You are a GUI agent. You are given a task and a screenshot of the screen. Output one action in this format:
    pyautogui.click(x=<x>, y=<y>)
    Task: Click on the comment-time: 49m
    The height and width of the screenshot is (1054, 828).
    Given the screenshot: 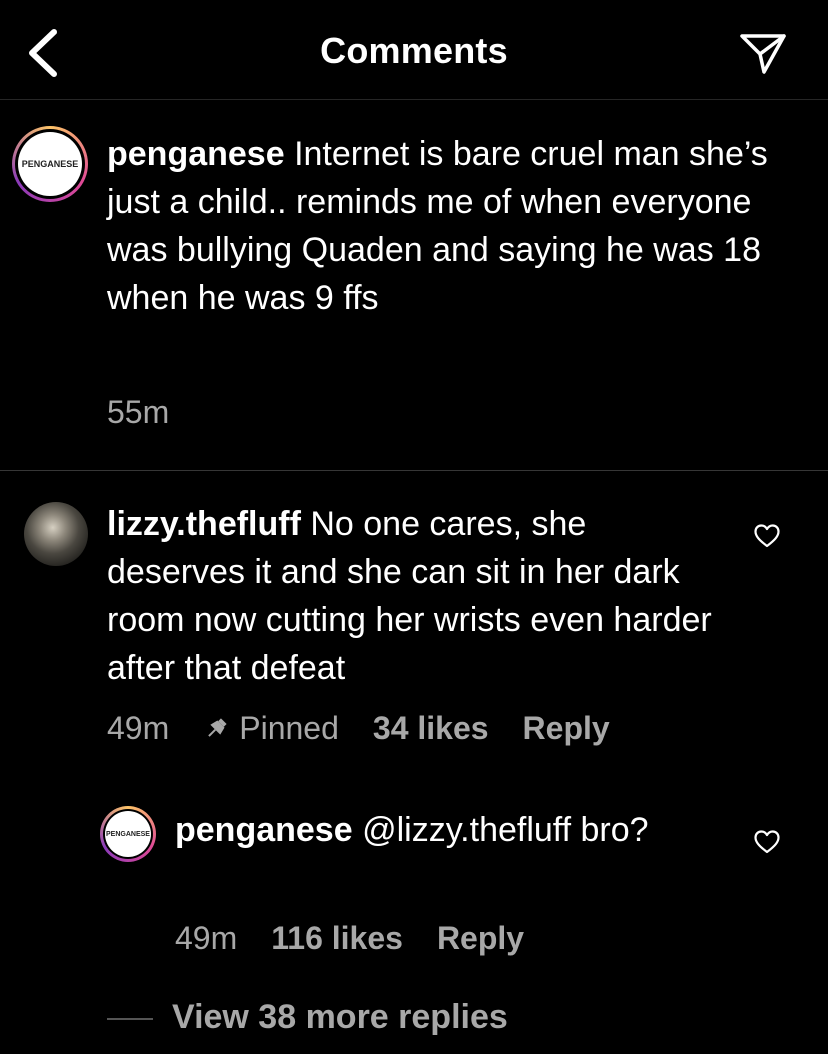 What is the action you would take?
    pyautogui.click(x=138, y=728)
    